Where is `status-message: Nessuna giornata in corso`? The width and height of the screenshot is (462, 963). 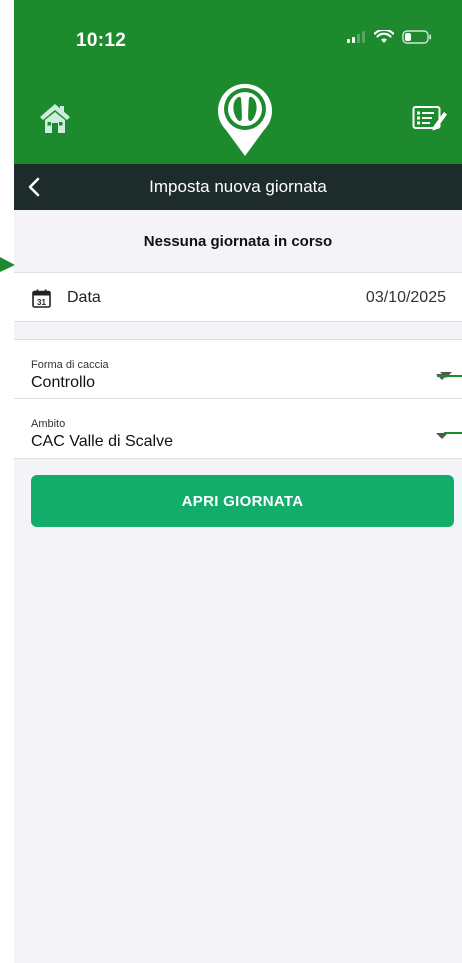 status-message: Nessuna giornata in corso is located at coordinates (238, 241).